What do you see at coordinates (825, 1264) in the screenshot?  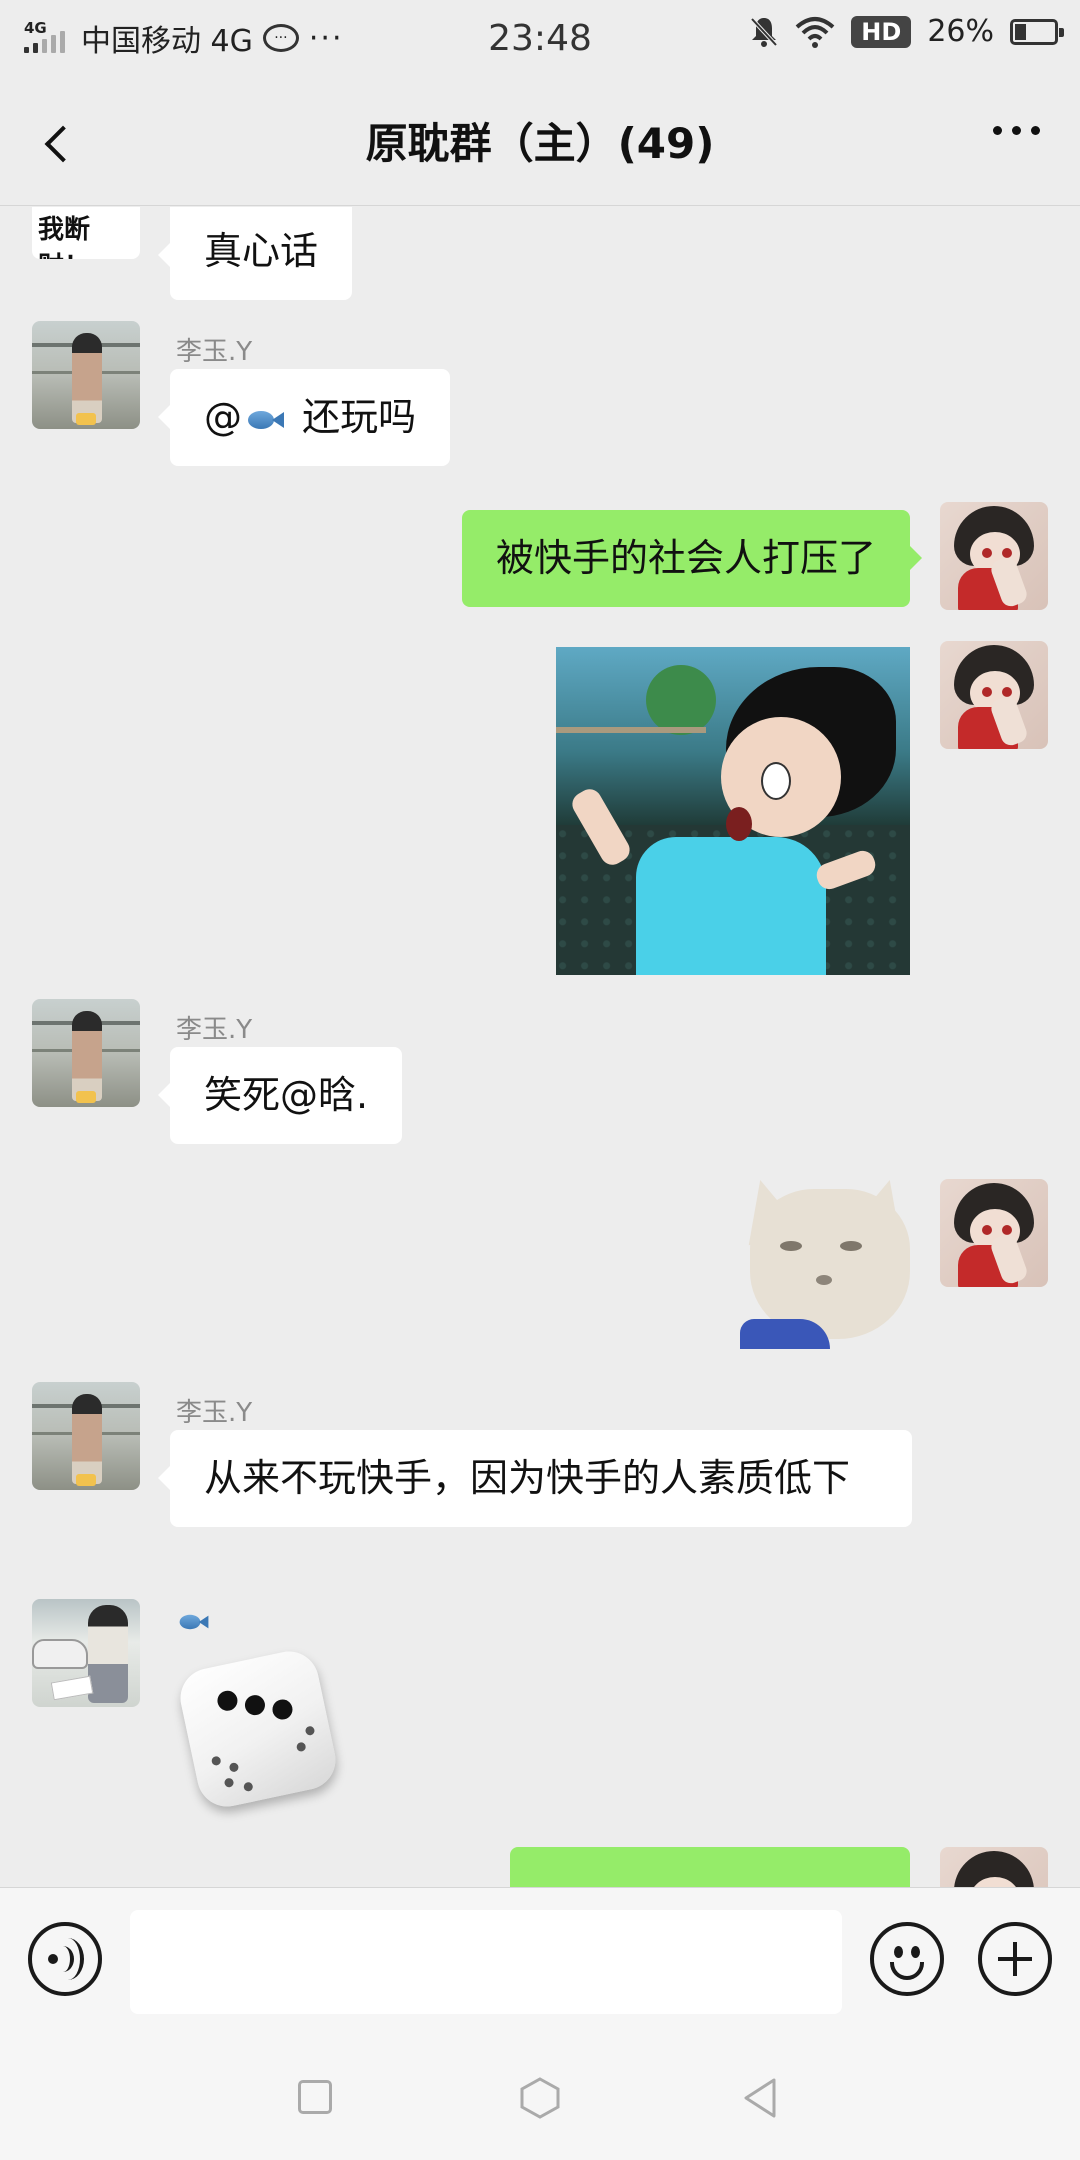 I see `cat-sticker` at bounding box center [825, 1264].